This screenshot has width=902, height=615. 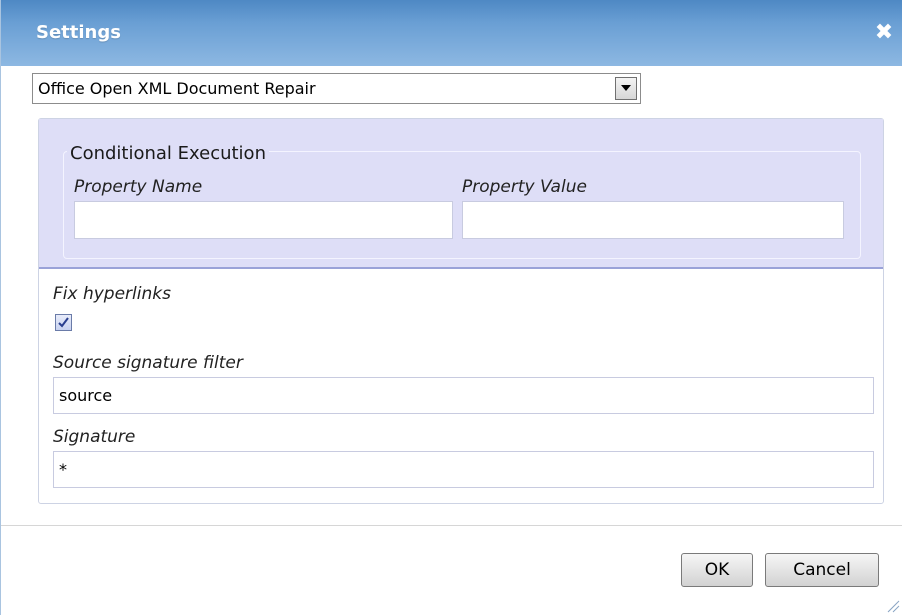 What do you see at coordinates (451, 33) in the screenshot?
I see `dialog-titlebar: Settings ✖` at bounding box center [451, 33].